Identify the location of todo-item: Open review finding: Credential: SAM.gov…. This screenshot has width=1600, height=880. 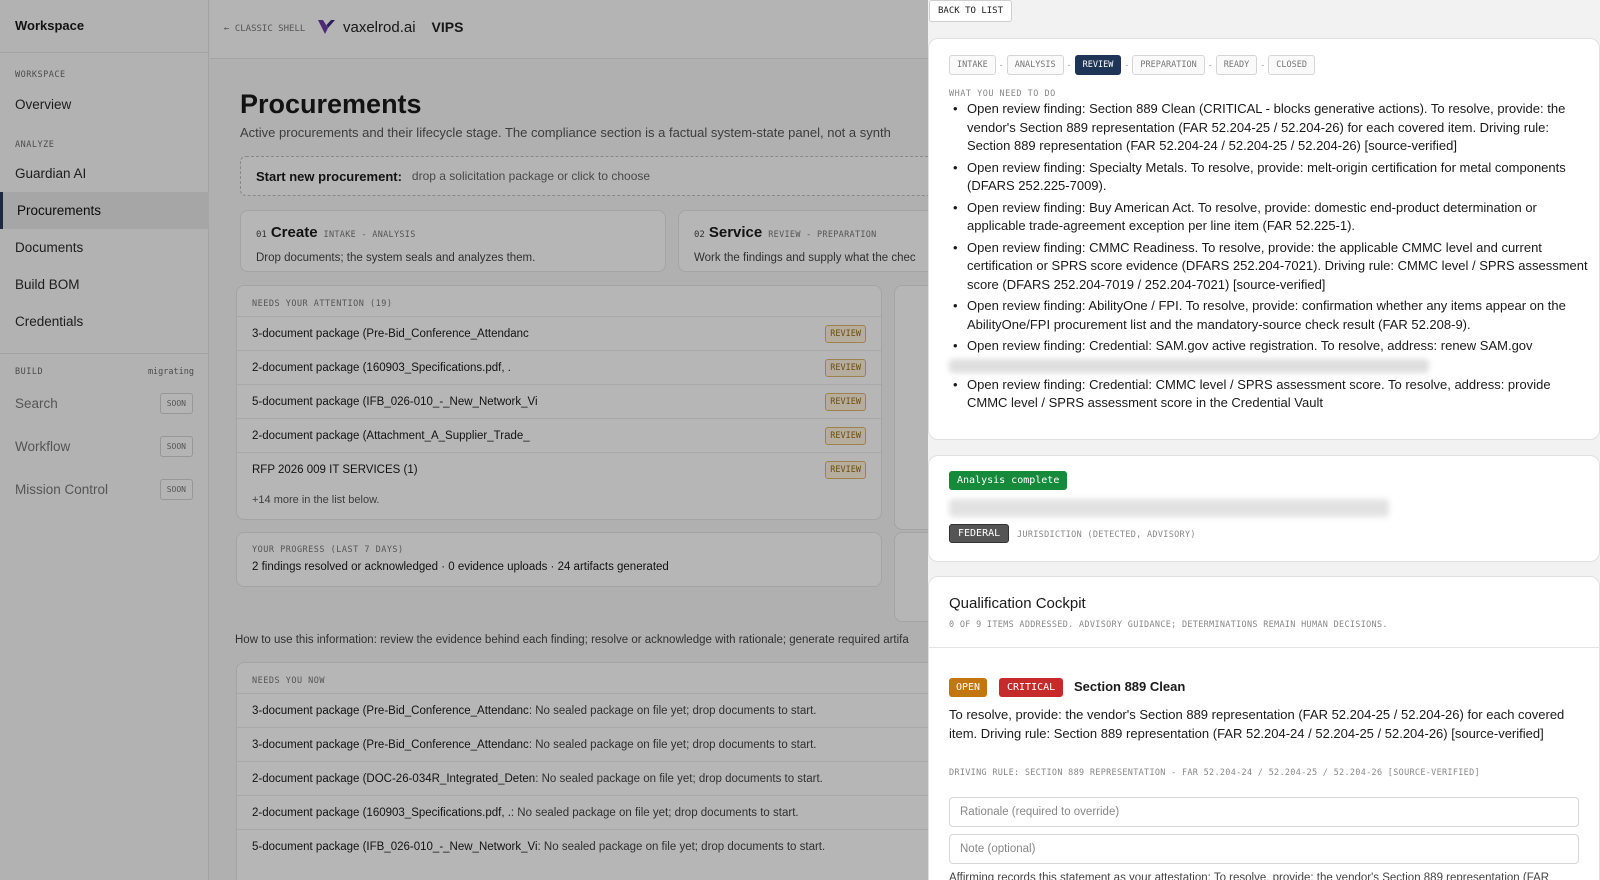
(1269, 346).